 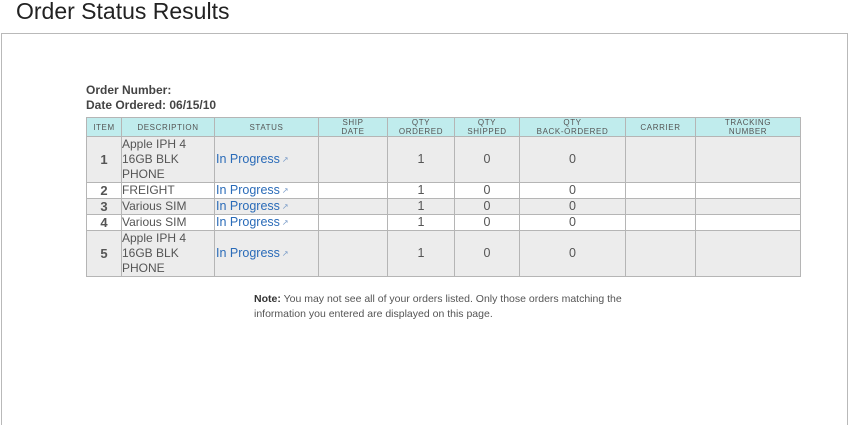 I want to click on date-ordered-line: Date Ordered: 06/15/10, so click(x=151, y=105).